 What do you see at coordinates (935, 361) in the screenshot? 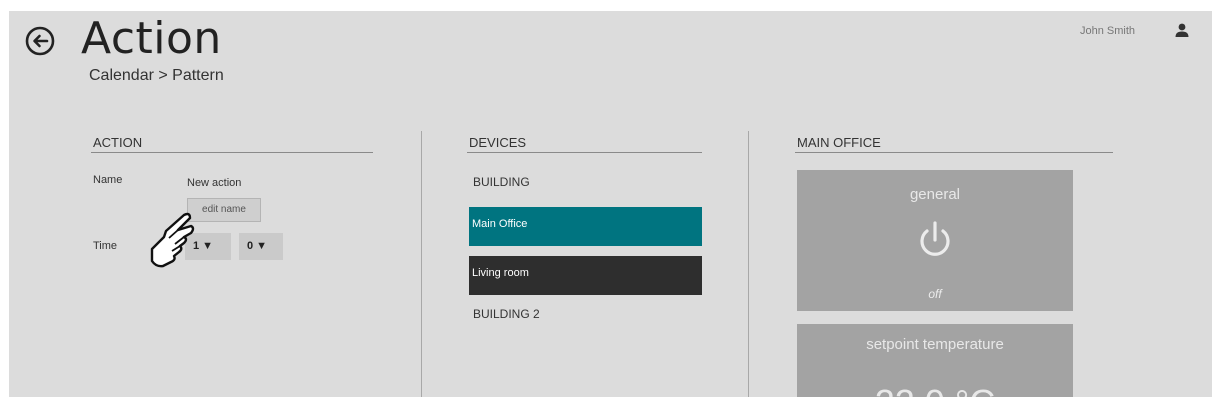
I see `setpoint-temperature-tile: setpoint temperature 22.0 °C` at bounding box center [935, 361].